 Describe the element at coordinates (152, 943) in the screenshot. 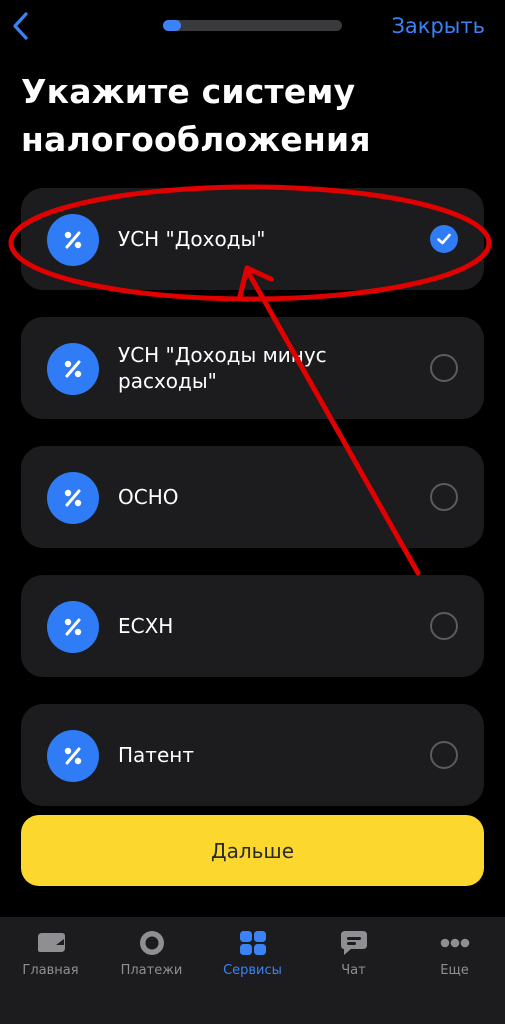

I see `payments-icon` at that location.